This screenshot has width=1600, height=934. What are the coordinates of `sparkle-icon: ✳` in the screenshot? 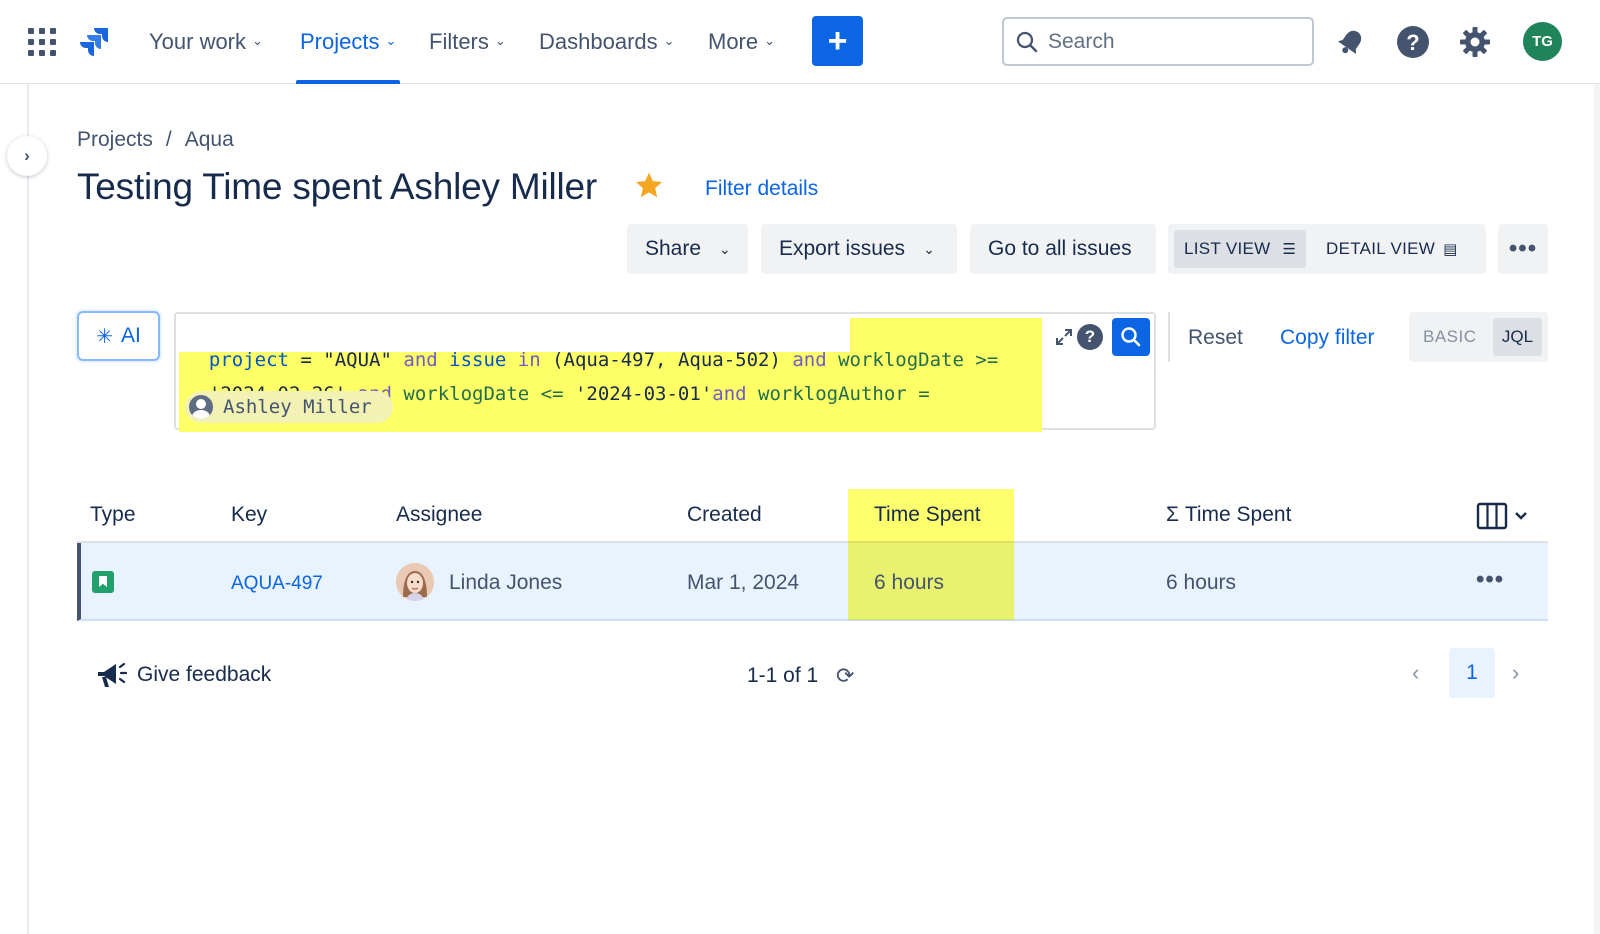 It's located at (104, 336).